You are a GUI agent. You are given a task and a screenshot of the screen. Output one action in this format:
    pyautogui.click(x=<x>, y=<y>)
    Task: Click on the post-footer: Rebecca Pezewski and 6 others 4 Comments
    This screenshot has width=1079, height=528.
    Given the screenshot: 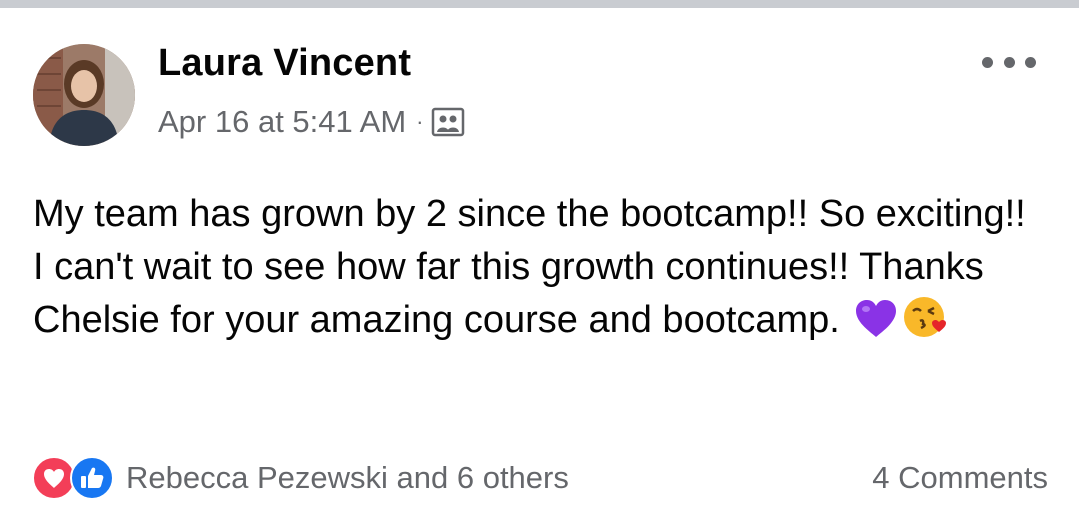 What is the action you would take?
    pyautogui.click(x=540, y=478)
    